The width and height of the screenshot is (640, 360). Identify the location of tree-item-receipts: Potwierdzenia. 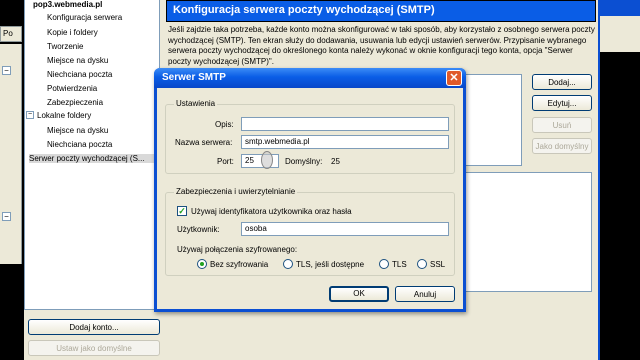
(72, 88).